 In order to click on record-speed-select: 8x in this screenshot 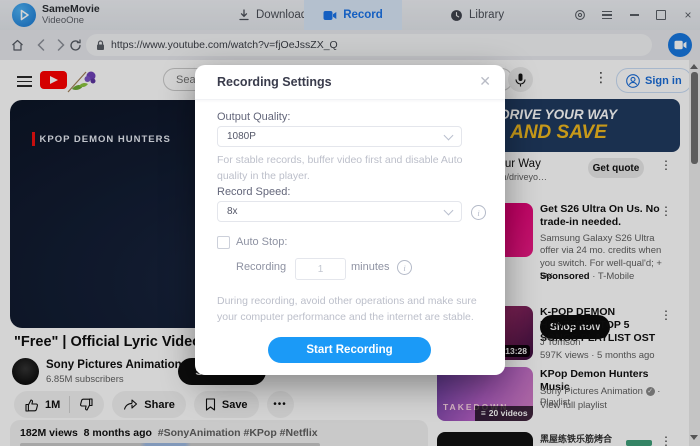, I will do `click(339, 211)`.